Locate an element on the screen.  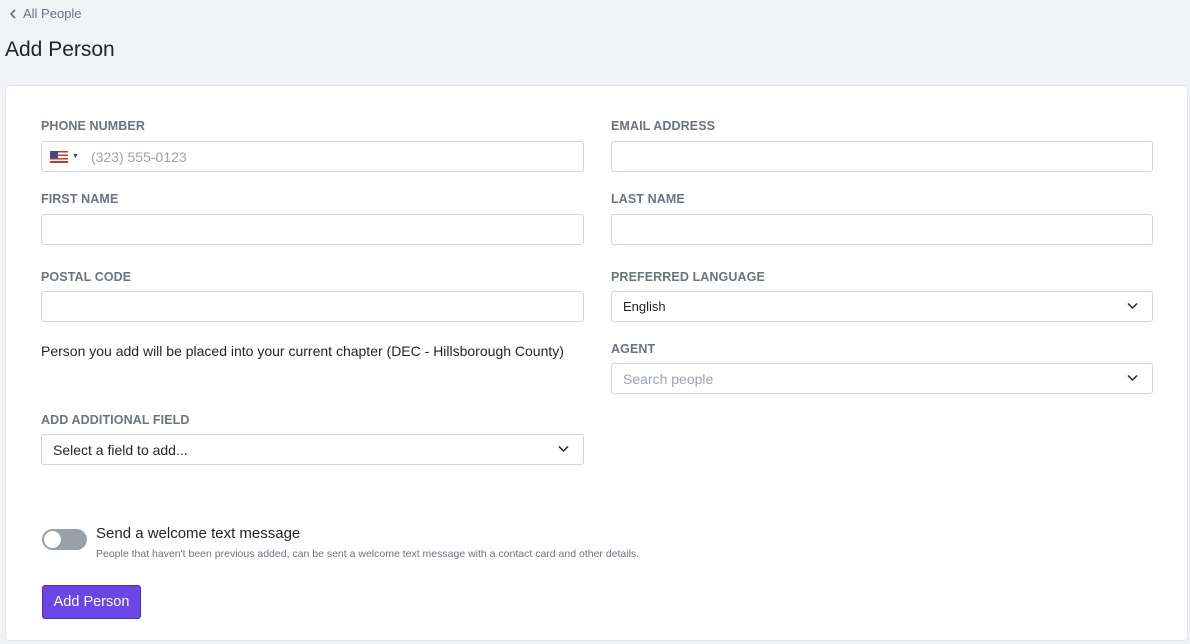
agent-search-placeholder: Search people is located at coordinates (668, 378).